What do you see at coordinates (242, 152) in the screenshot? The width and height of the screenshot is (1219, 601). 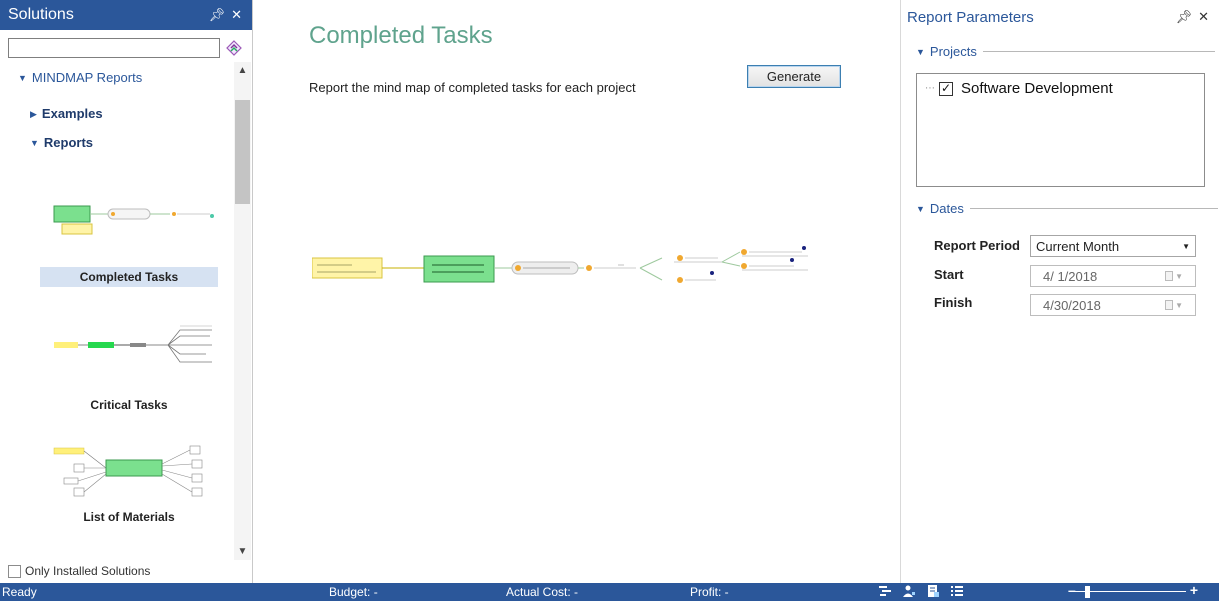 I see `scrollbar-thumb` at bounding box center [242, 152].